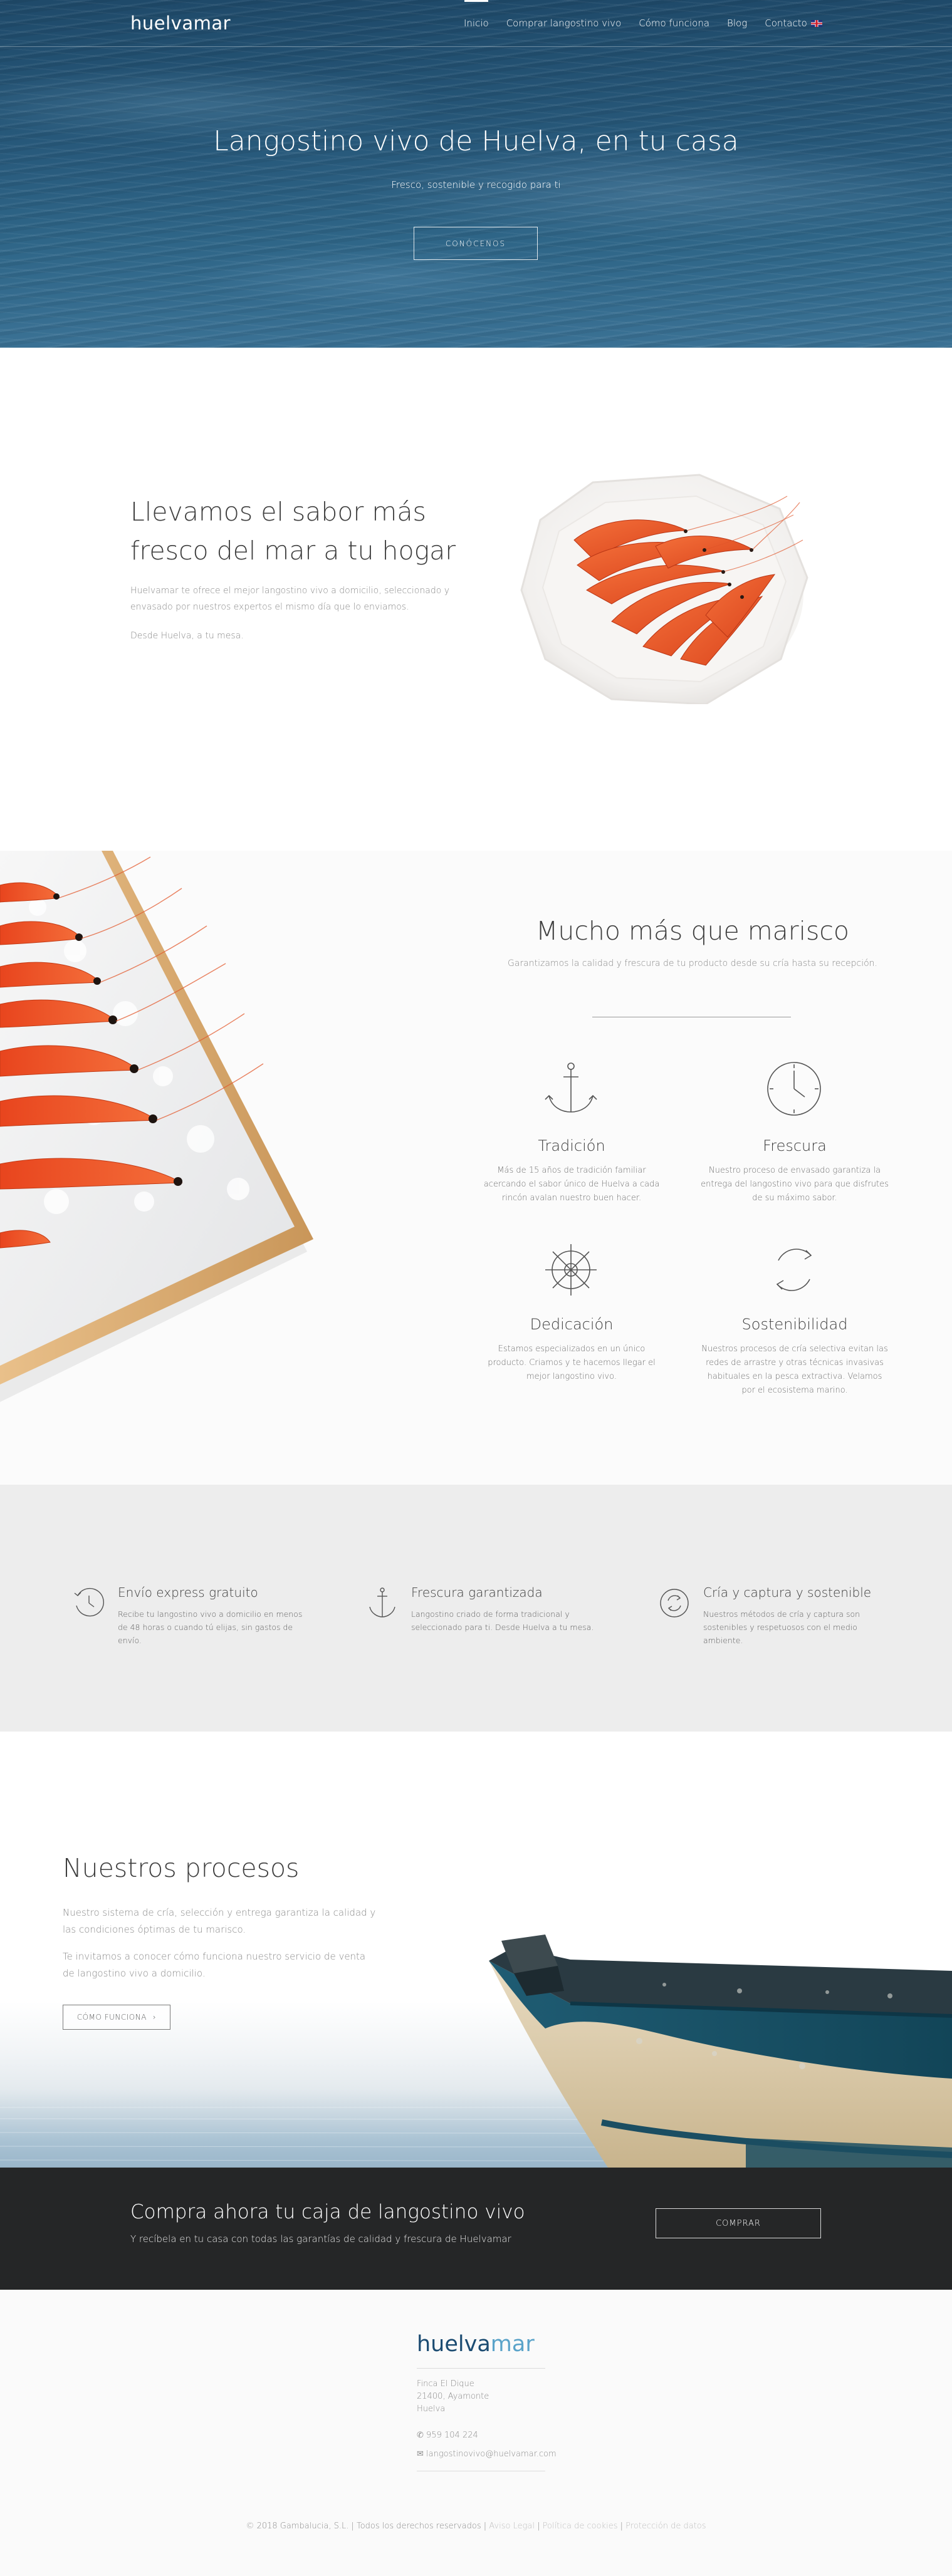 Image resolution: width=952 pixels, height=2576 pixels. What do you see at coordinates (420, 2435) in the screenshot?
I see `phone-icon: ✆` at bounding box center [420, 2435].